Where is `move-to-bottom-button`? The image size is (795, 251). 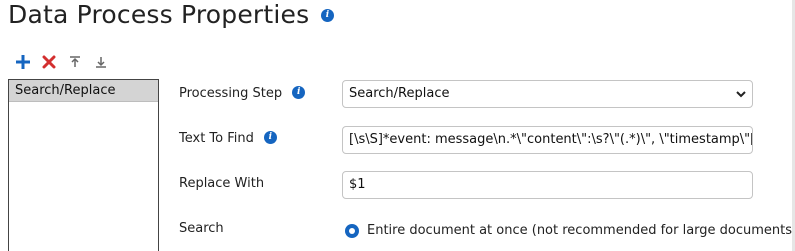 move-to-bottom-button is located at coordinates (101, 62).